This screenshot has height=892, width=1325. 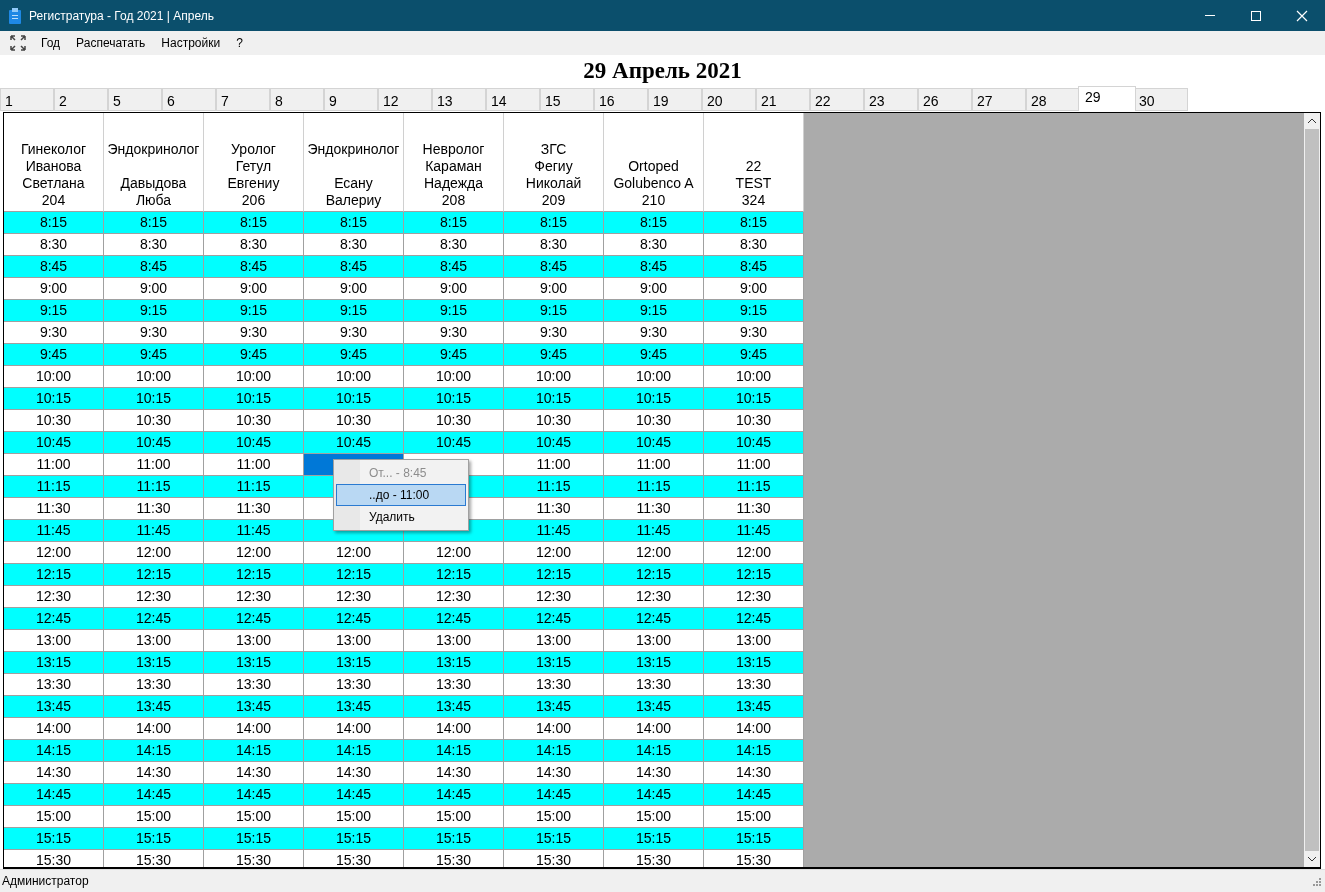 What do you see at coordinates (405, 99) in the screenshot?
I see `day-tab: 12` at bounding box center [405, 99].